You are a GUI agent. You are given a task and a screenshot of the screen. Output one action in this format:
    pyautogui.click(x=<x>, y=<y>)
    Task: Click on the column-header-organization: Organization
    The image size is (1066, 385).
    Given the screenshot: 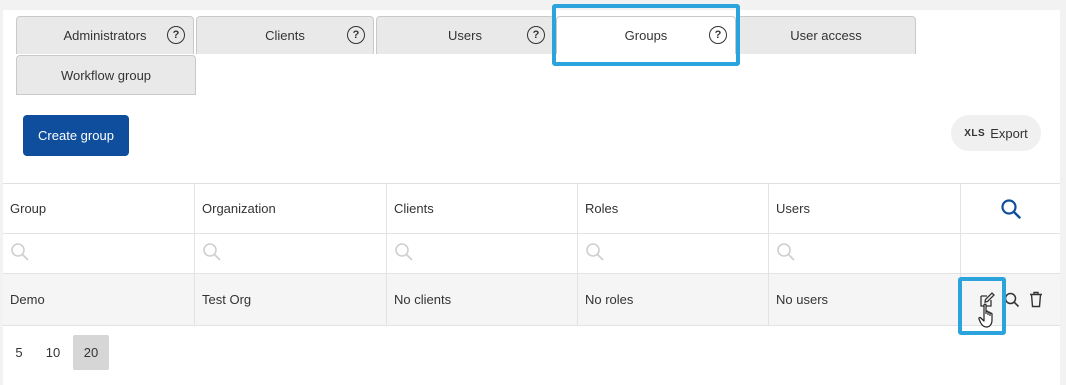 What is the action you would take?
    pyautogui.click(x=291, y=208)
    